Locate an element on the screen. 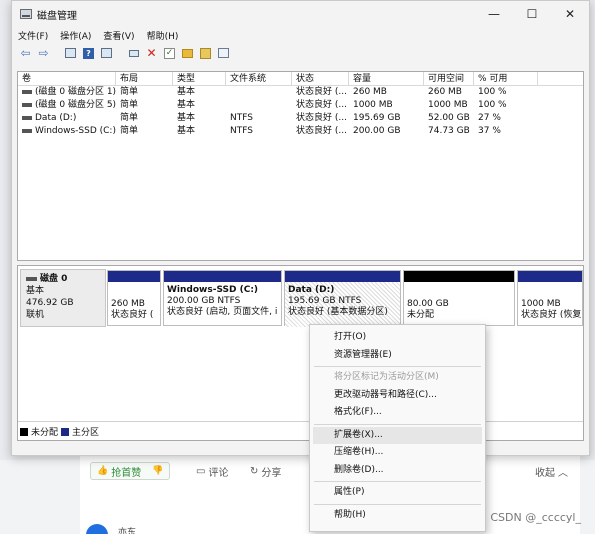 This screenshot has width=595, height=534. title-bar: 磁盘管理 — ☐ ✕ is located at coordinates (300, 14).